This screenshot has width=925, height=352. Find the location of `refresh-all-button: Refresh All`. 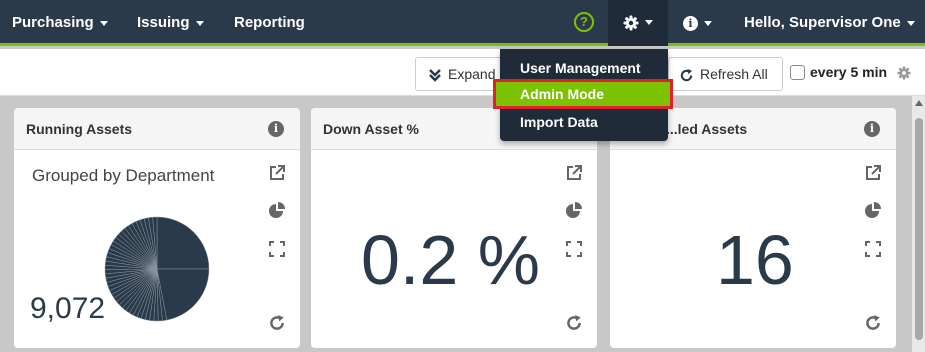

refresh-all-button: Refresh All is located at coordinates (725, 74).